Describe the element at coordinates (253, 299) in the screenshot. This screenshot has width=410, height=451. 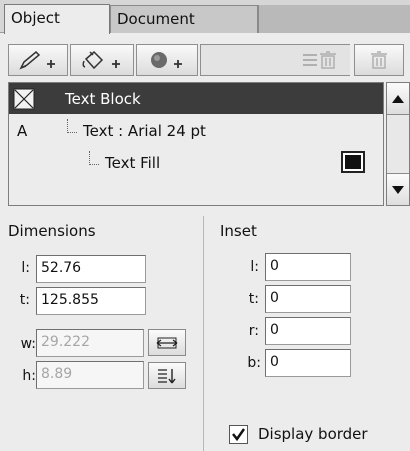
I see `inset-t-label: t:` at that location.